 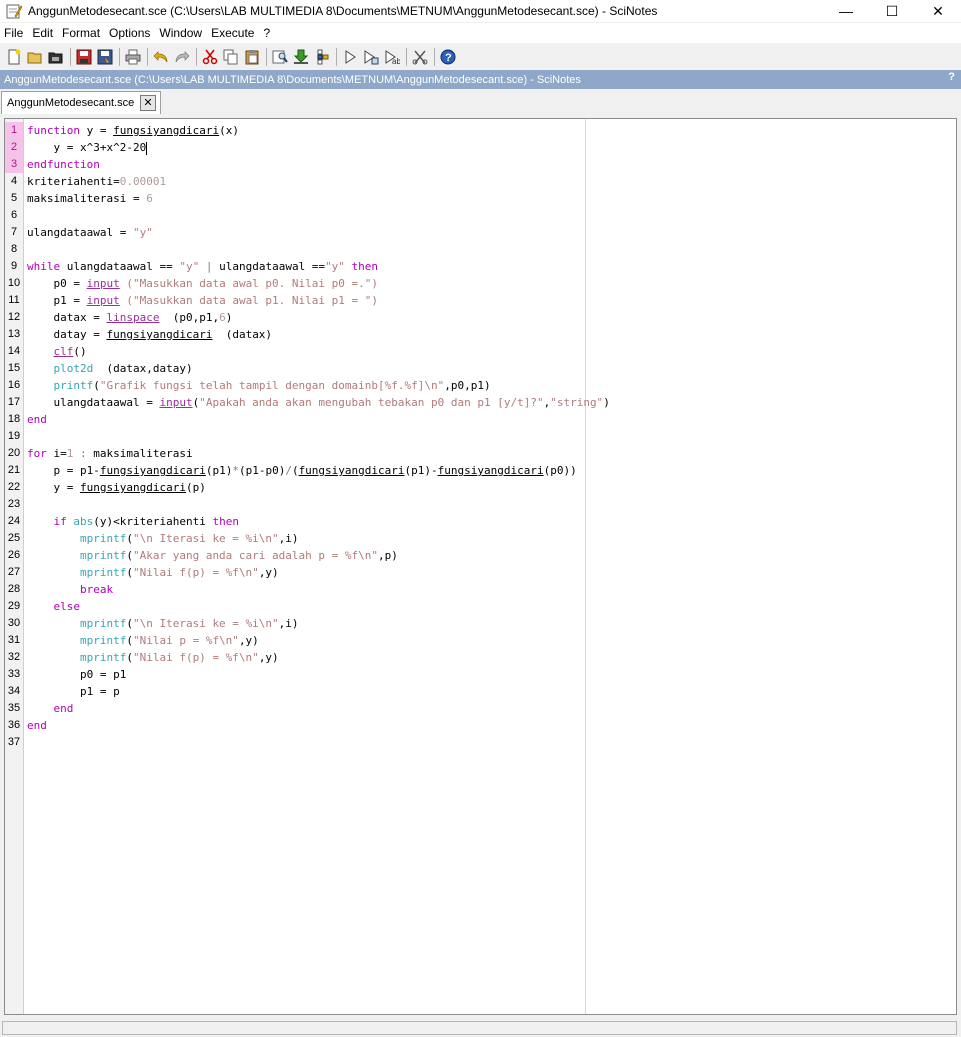 I want to click on code-line: 1 function y = fungsiyangdicari(x), so click(x=480, y=130).